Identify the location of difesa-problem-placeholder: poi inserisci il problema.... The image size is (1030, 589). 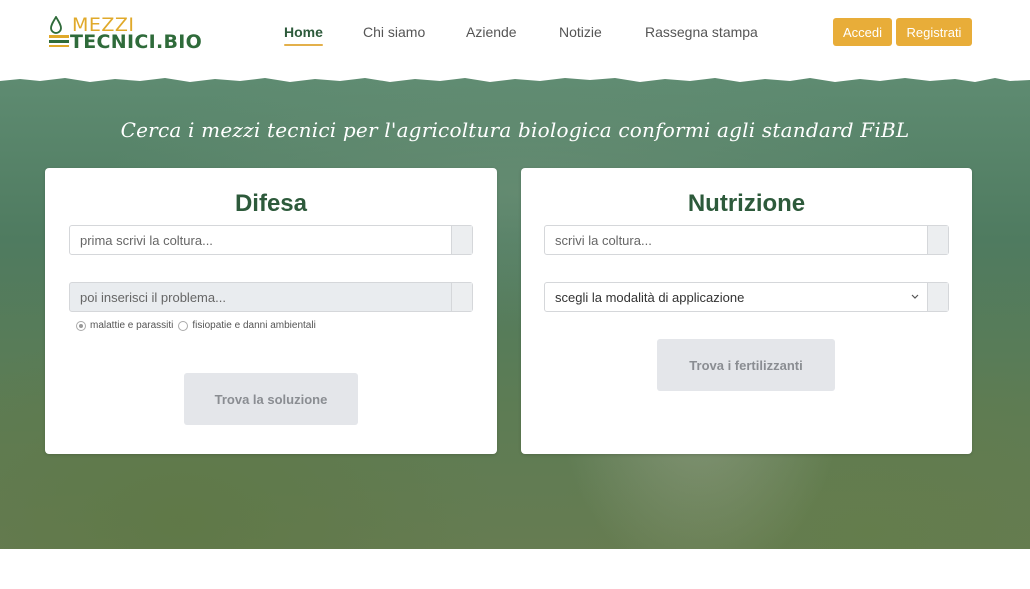
(153, 297).